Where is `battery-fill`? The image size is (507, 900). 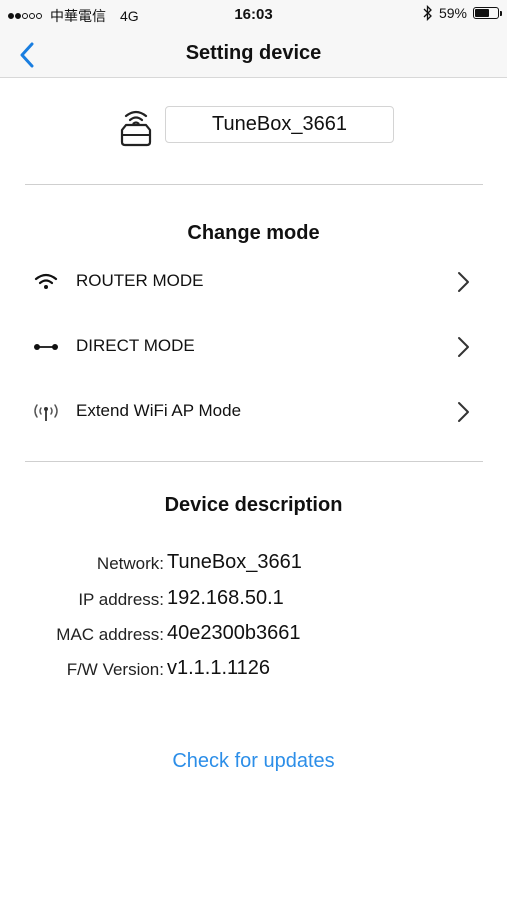
battery-fill is located at coordinates (482, 13).